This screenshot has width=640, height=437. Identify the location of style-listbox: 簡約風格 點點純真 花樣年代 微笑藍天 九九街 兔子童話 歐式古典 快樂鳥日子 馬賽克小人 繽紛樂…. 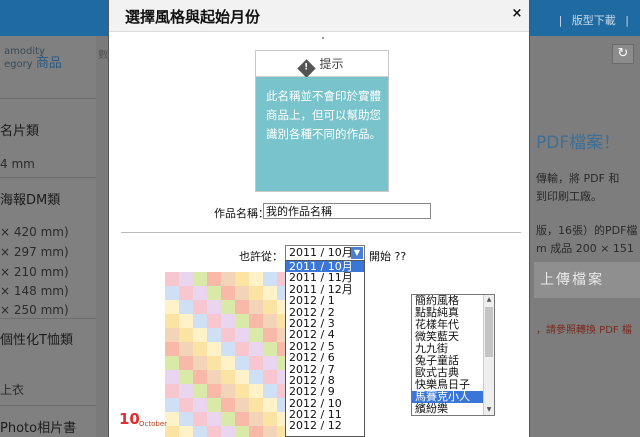
(453, 355).